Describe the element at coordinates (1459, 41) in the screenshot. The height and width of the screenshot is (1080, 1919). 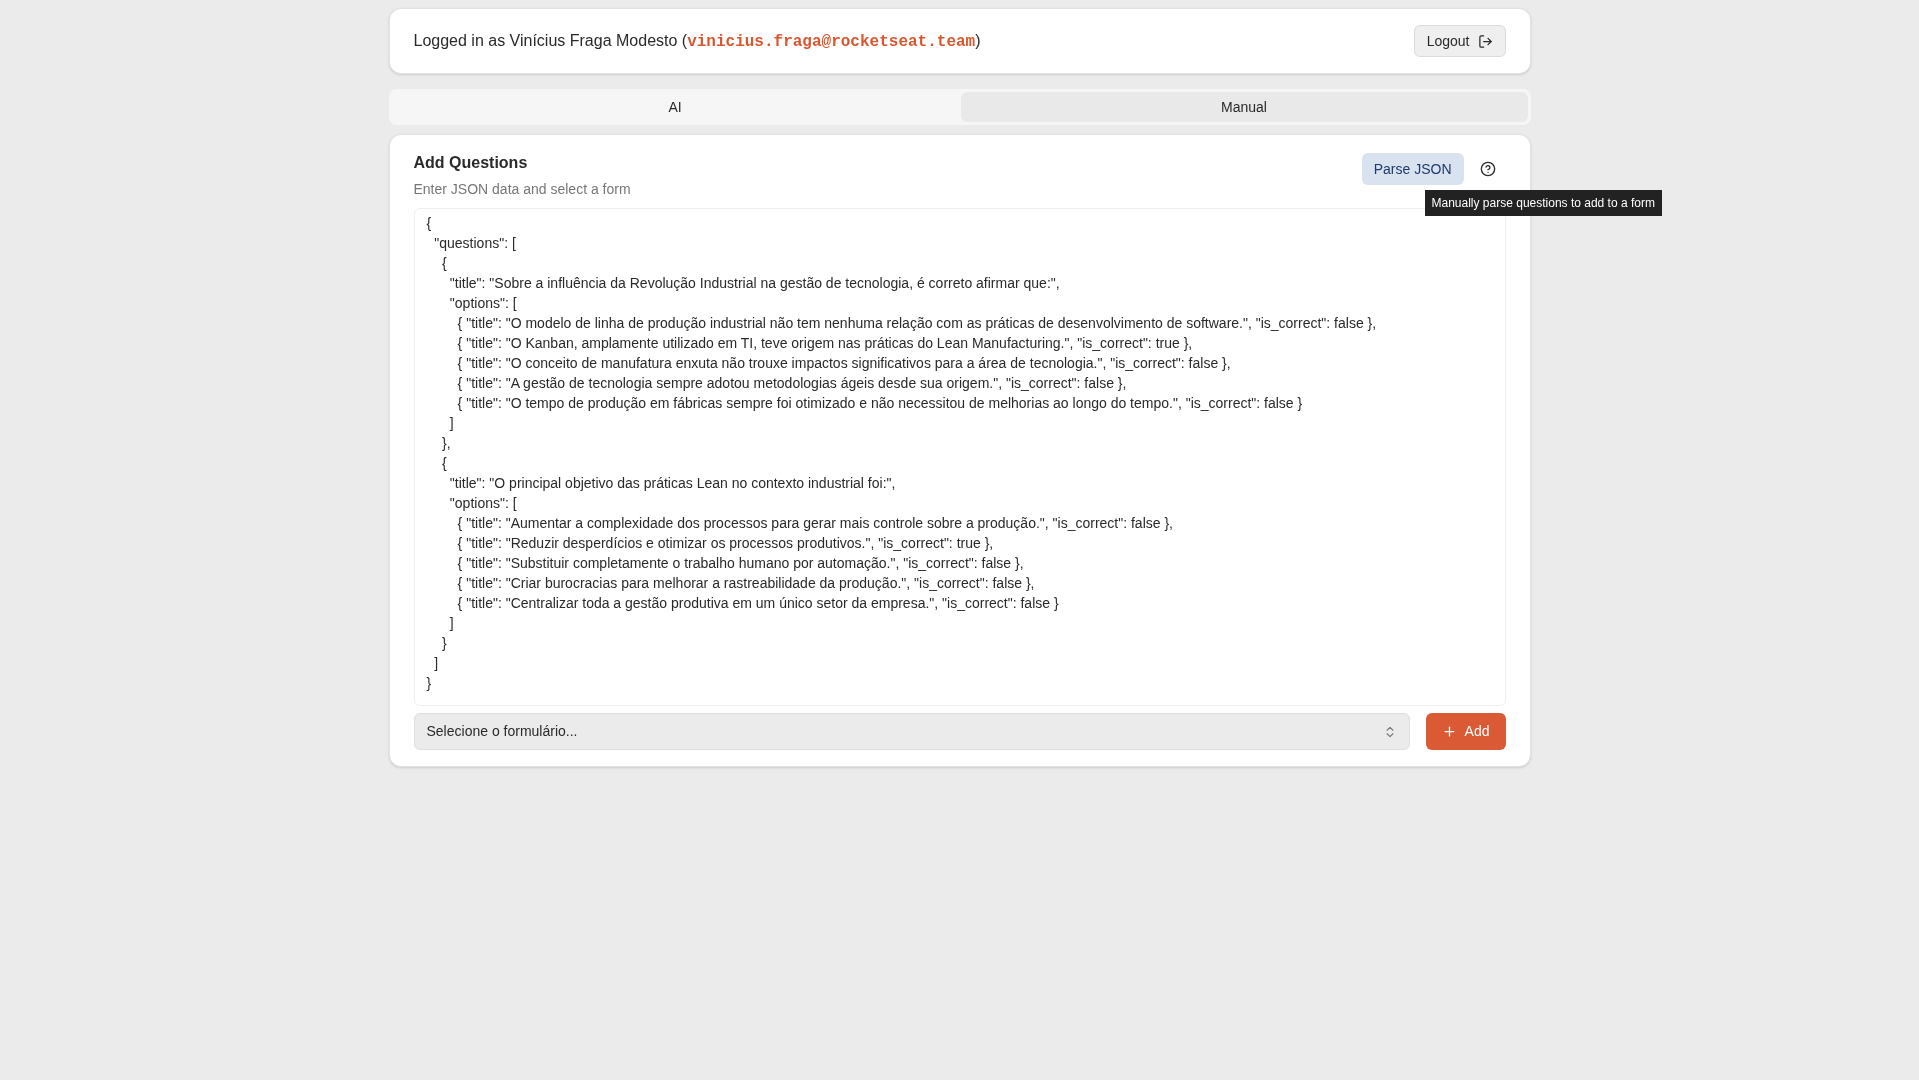
I see `logout-button: Logout` at that location.